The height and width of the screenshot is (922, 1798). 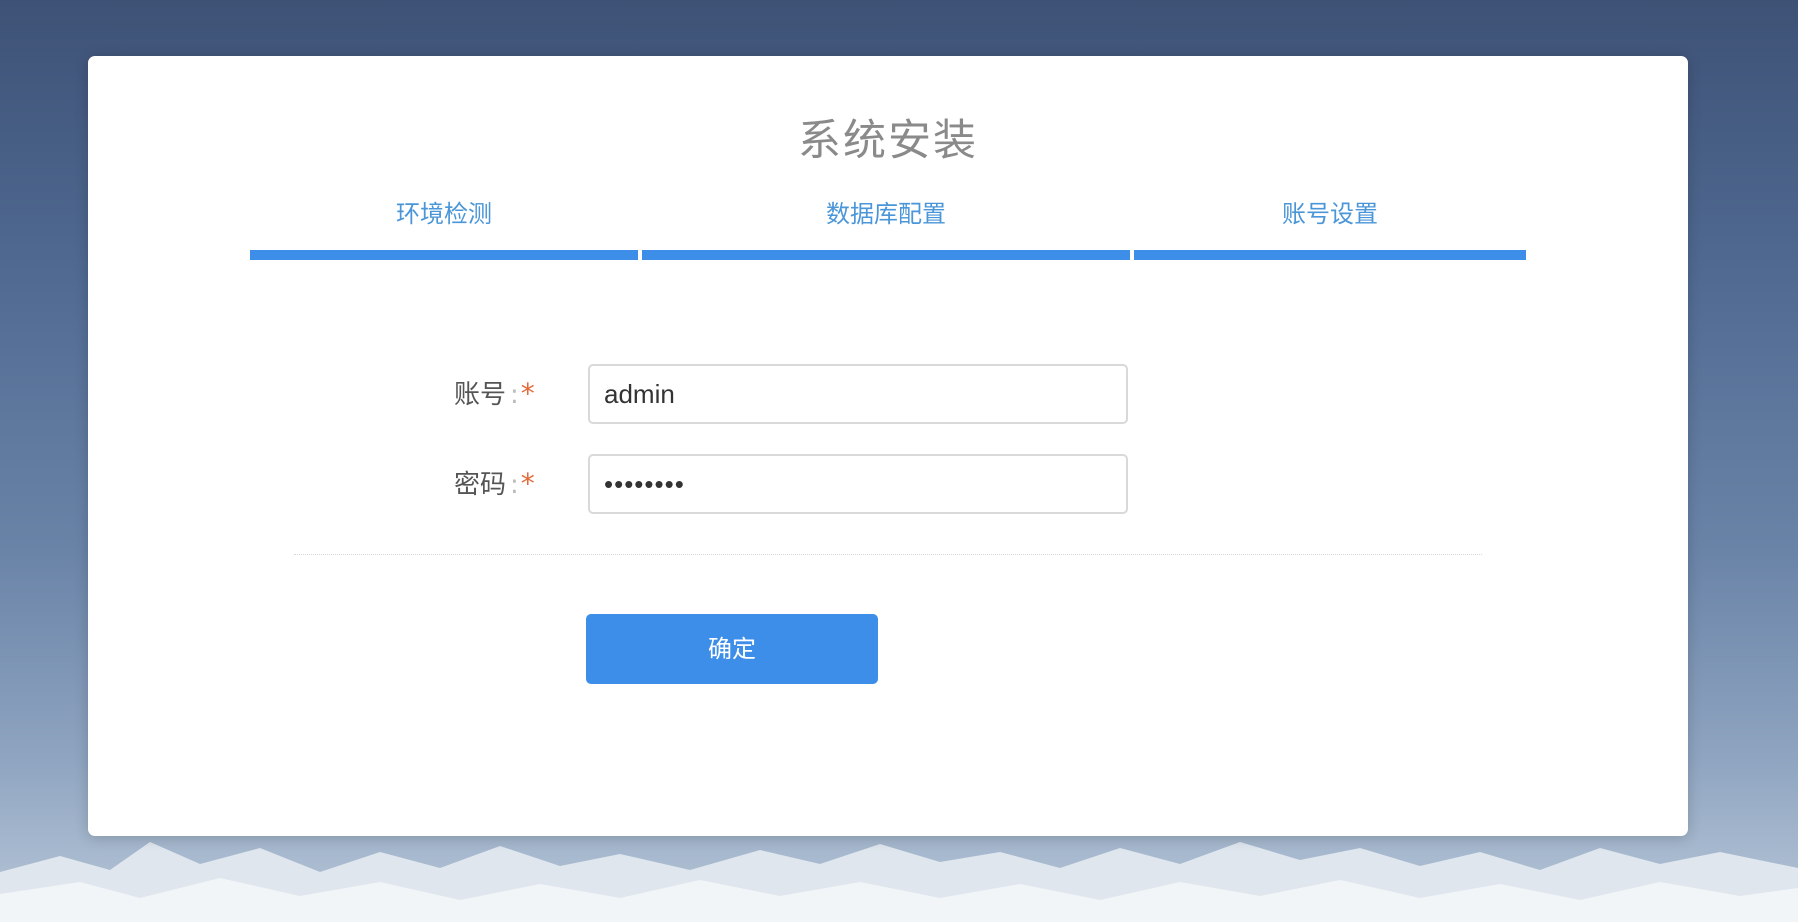 What do you see at coordinates (514, 395) in the screenshot?
I see `account-label-colon: :` at bounding box center [514, 395].